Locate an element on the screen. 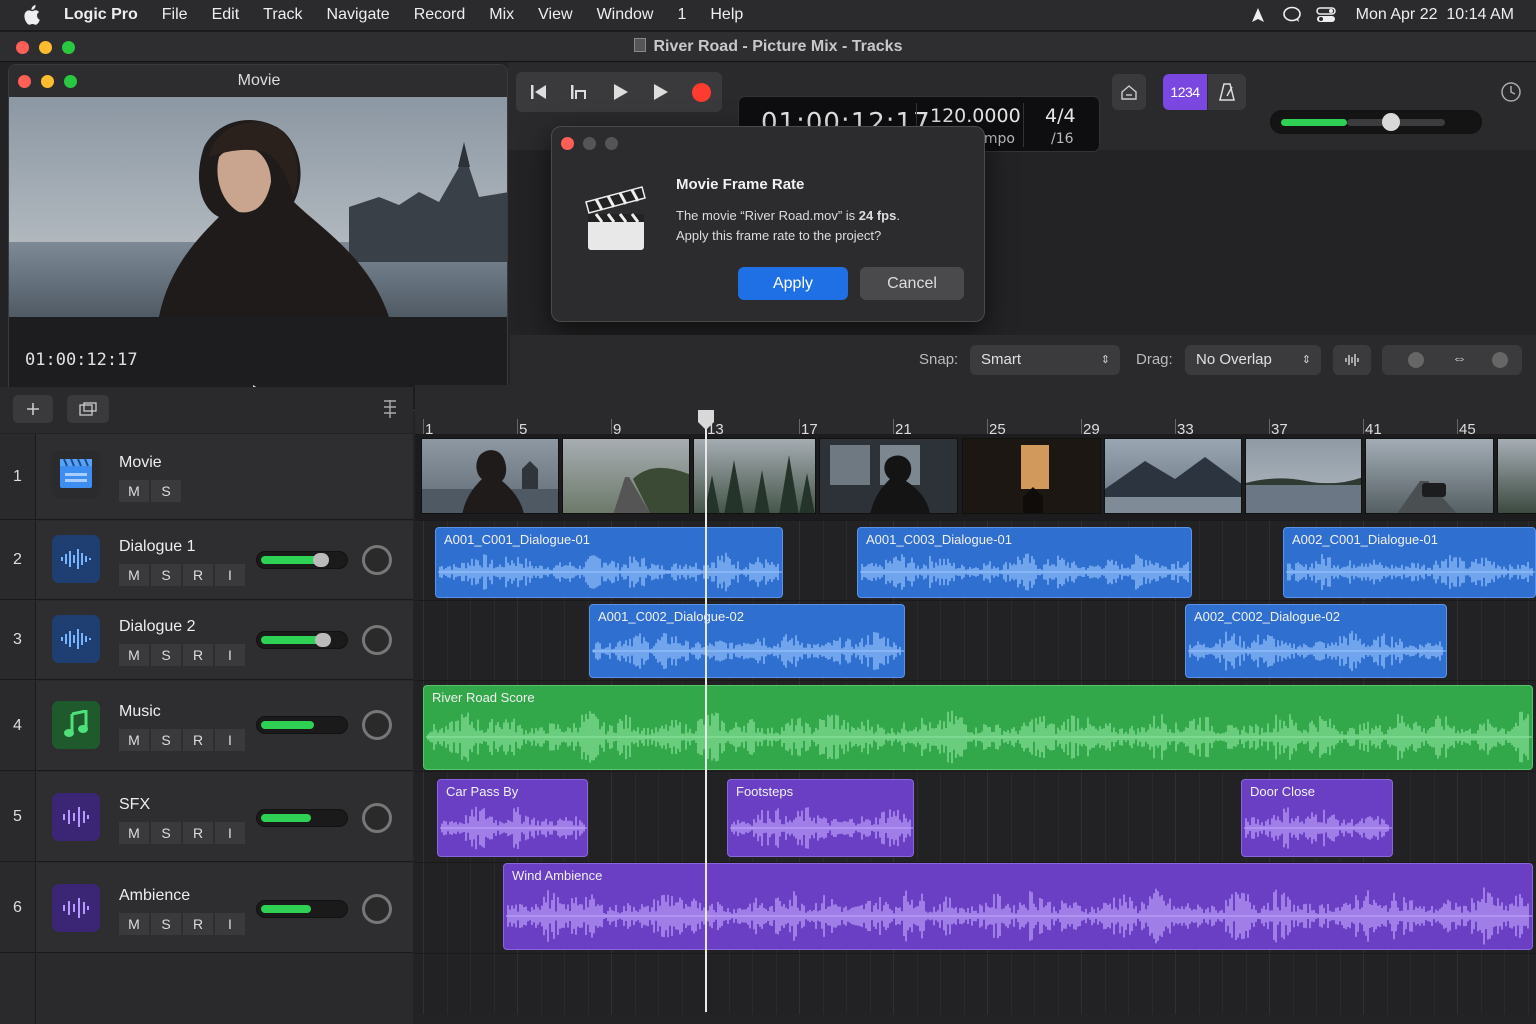  menu-help: Help is located at coordinates (726, 15).